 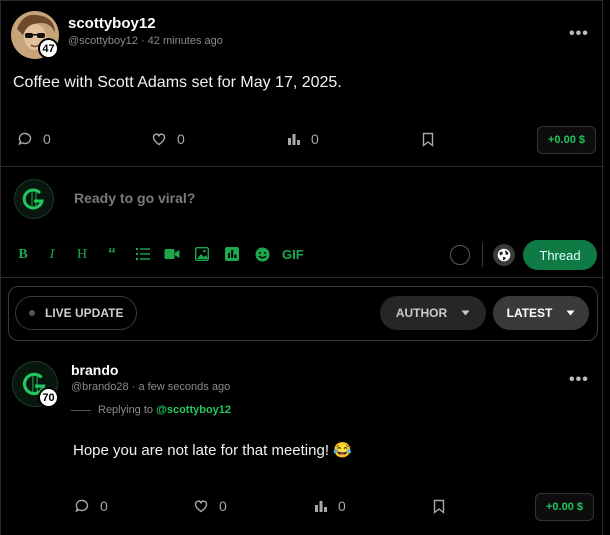 What do you see at coordinates (143, 254) in the screenshot?
I see `list-icon` at bounding box center [143, 254].